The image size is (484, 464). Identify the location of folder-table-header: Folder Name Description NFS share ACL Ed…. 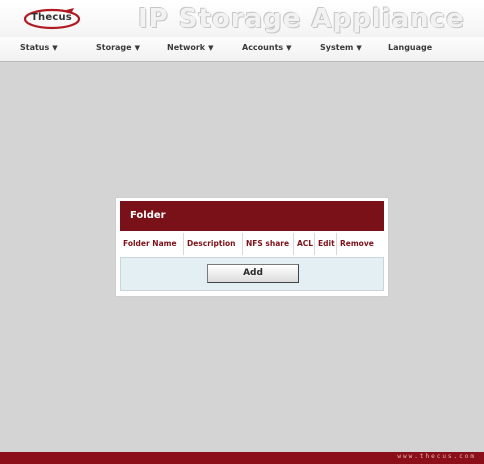
(252, 244).